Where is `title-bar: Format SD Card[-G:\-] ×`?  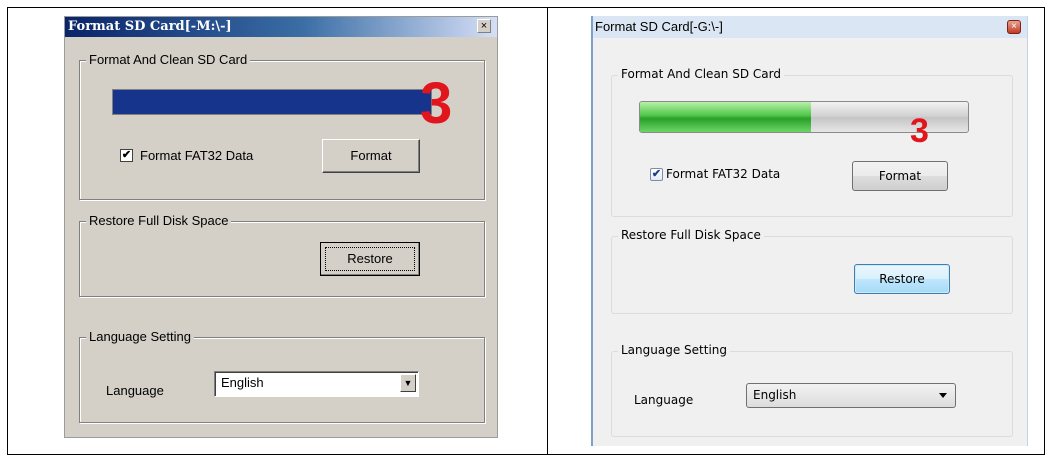
title-bar: Format SD Card[-G:\-] × is located at coordinates (810, 27).